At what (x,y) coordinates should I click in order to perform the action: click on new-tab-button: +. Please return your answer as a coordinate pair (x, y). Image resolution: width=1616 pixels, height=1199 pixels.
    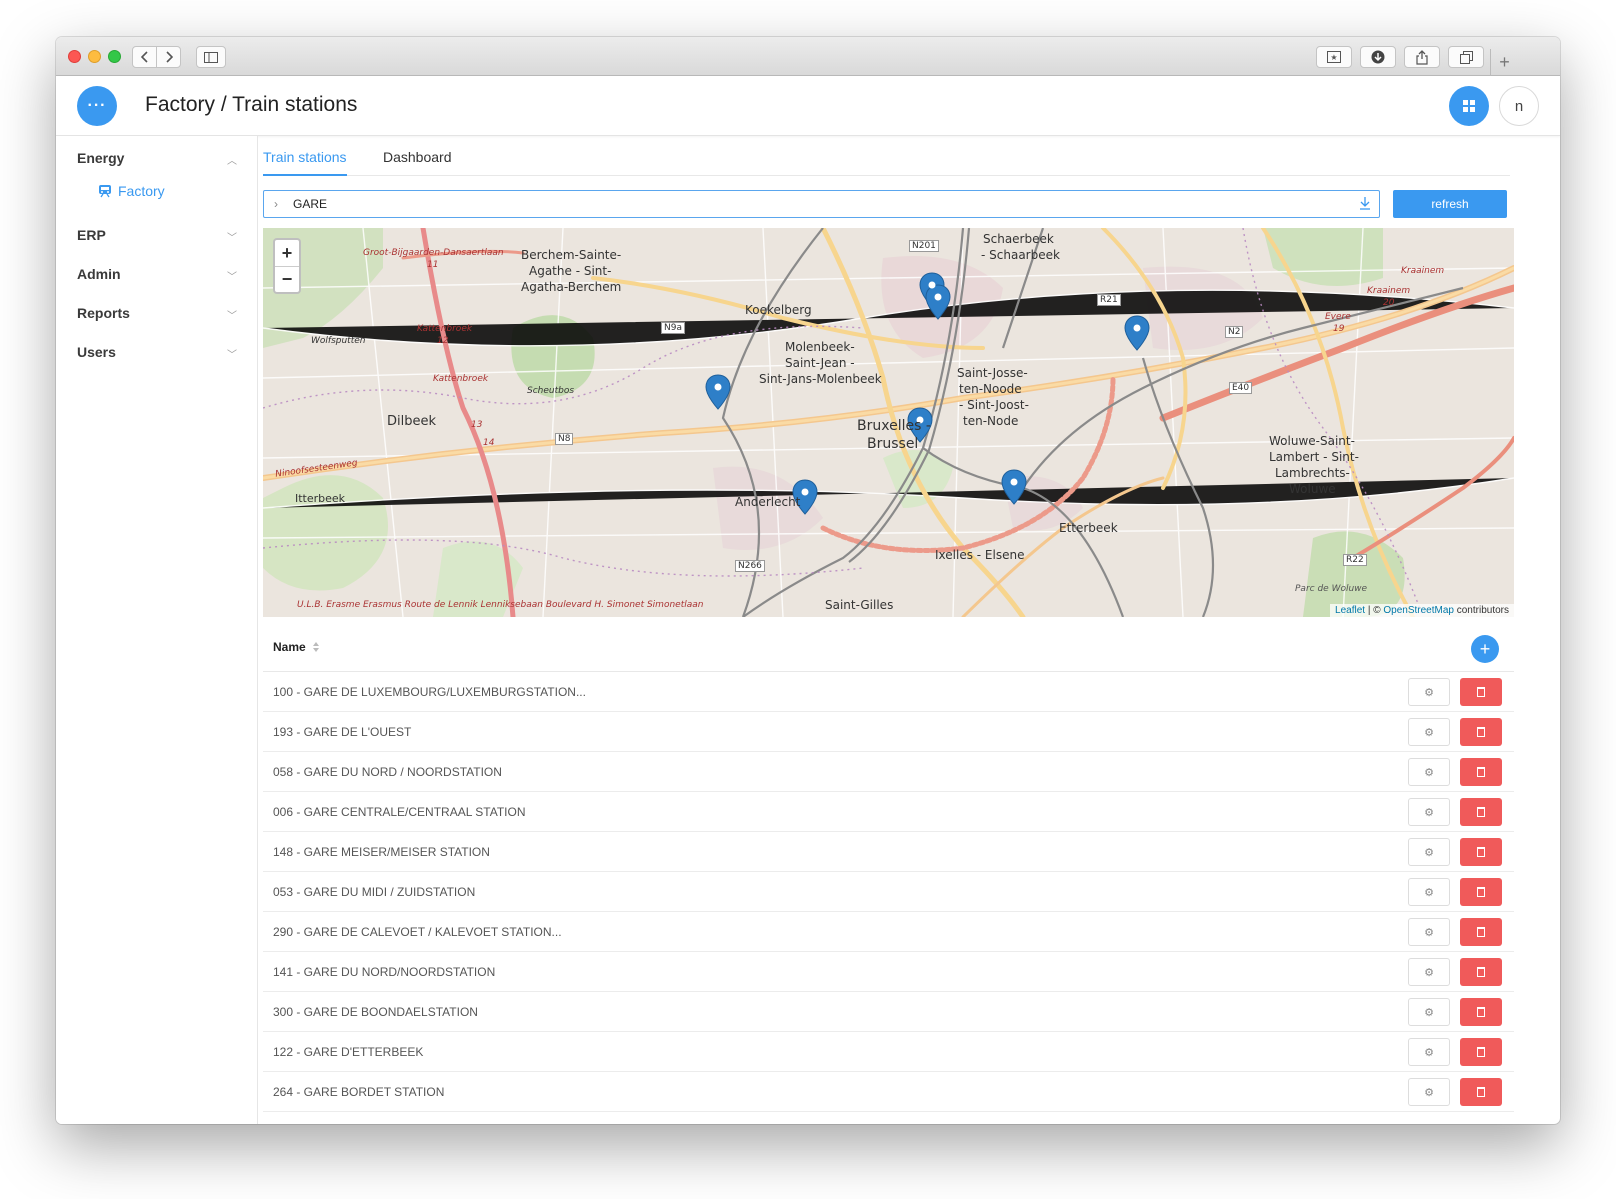
    Looking at the image, I should click on (1504, 62).